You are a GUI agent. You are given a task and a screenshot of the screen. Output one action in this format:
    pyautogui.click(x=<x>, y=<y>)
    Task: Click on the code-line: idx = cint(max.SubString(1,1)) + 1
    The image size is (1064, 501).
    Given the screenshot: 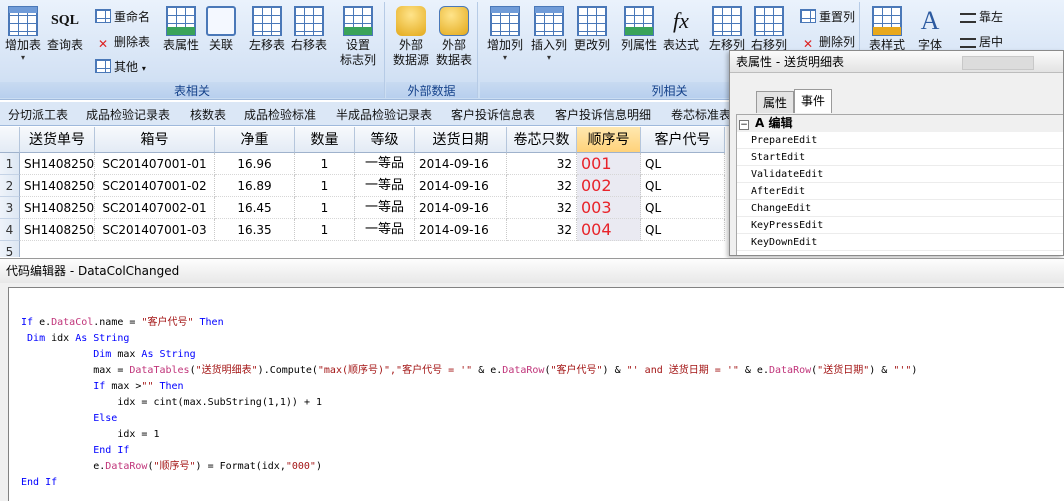 What is the action you would take?
    pyautogui.click(x=469, y=403)
    